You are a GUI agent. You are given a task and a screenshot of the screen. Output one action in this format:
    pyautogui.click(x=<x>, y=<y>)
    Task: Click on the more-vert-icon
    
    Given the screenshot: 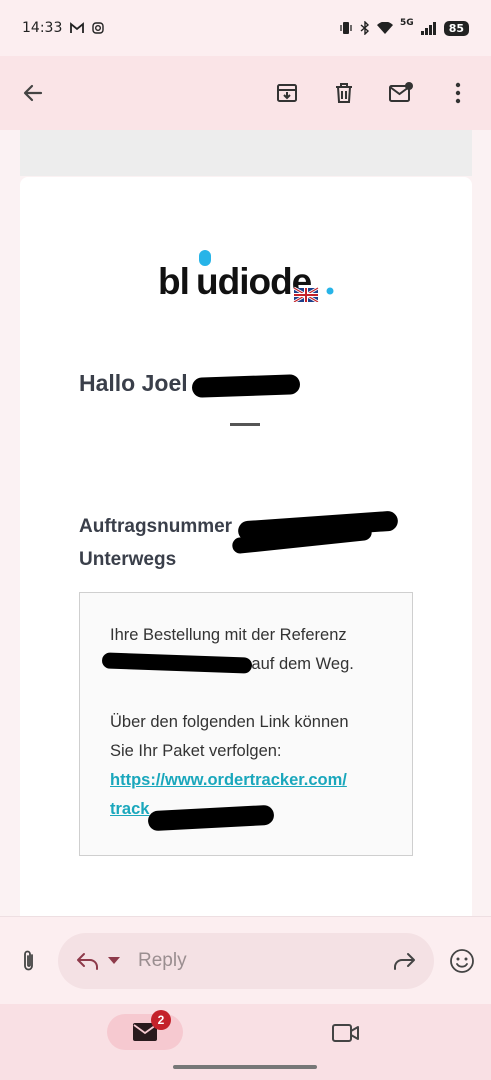 What is the action you would take?
    pyautogui.click(x=458, y=93)
    